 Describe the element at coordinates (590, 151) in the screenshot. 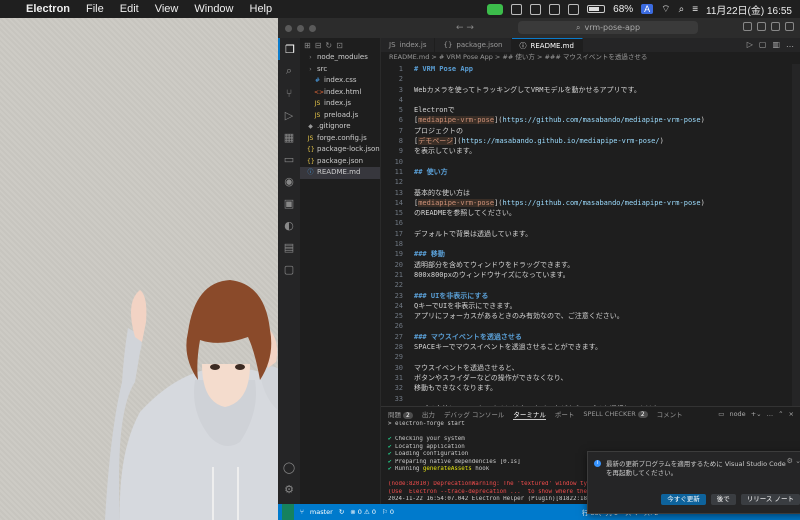

I see `code-line: 9 を表示しています。` at that location.